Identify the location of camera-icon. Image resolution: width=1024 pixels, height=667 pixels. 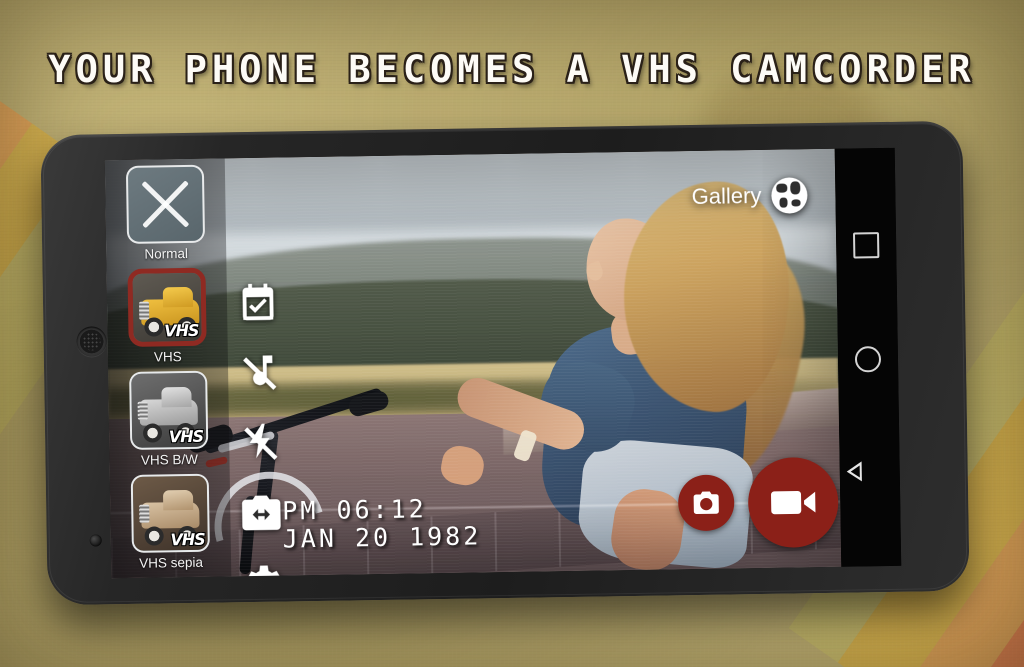
(706, 503).